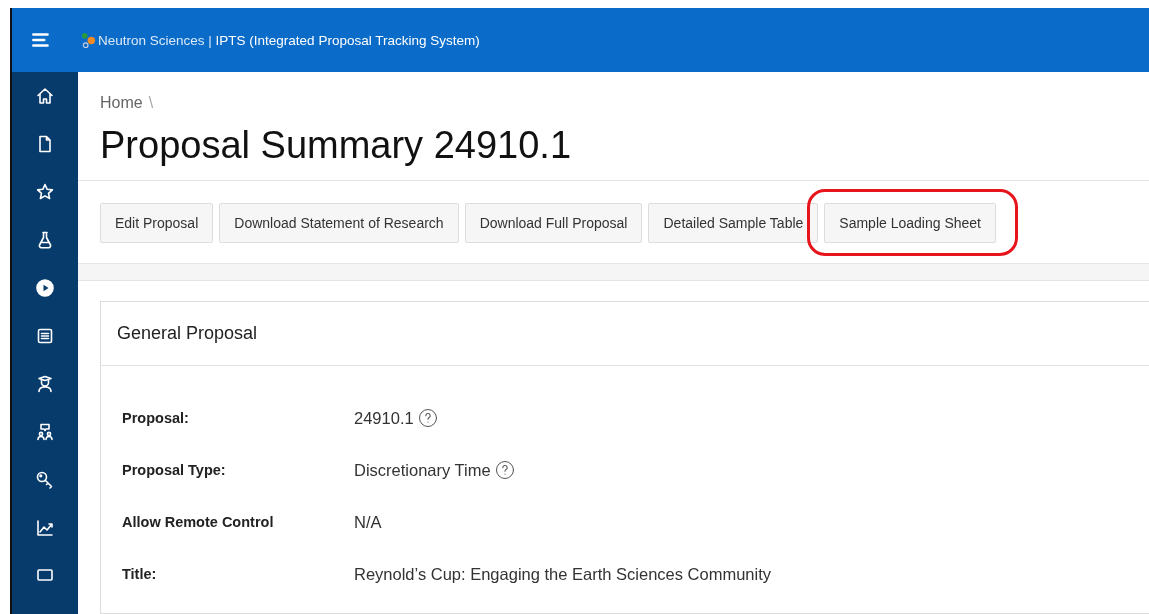  I want to click on toolbar-button: Download Statement of Research, so click(339, 223).